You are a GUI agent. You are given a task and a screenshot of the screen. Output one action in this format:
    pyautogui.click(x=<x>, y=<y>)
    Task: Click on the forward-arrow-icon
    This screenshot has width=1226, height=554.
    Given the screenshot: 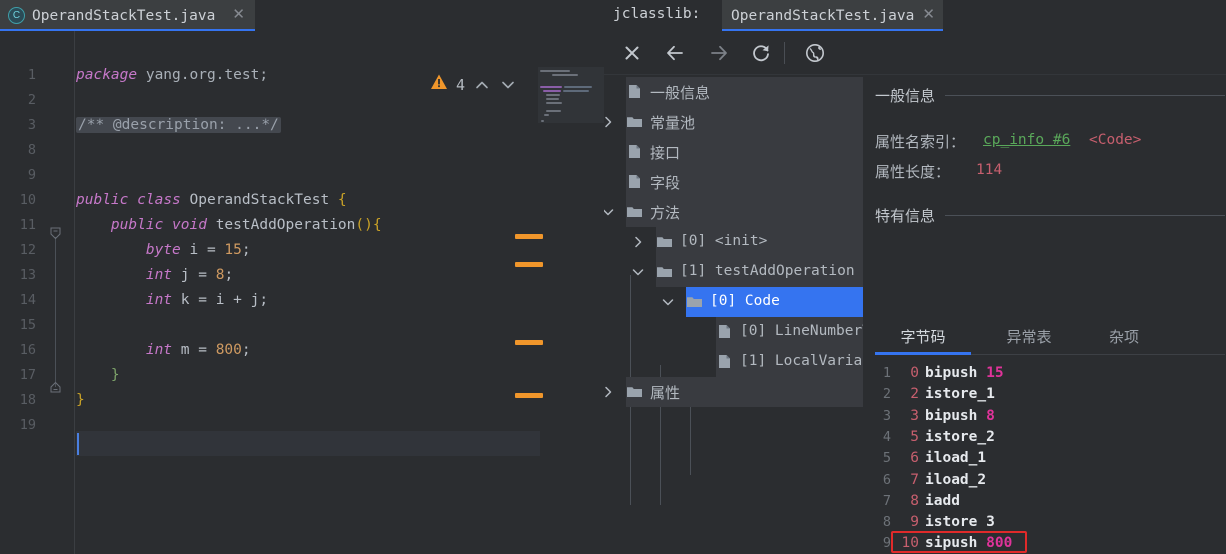 What is the action you would take?
    pyautogui.click(x=719, y=53)
    